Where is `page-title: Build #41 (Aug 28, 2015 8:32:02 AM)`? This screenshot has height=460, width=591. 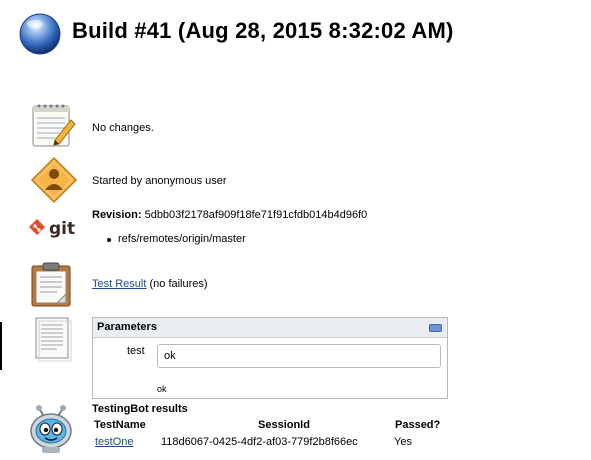 page-title: Build #41 (Aug 28, 2015 8:32:02 AM) is located at coordinates (263, 30).